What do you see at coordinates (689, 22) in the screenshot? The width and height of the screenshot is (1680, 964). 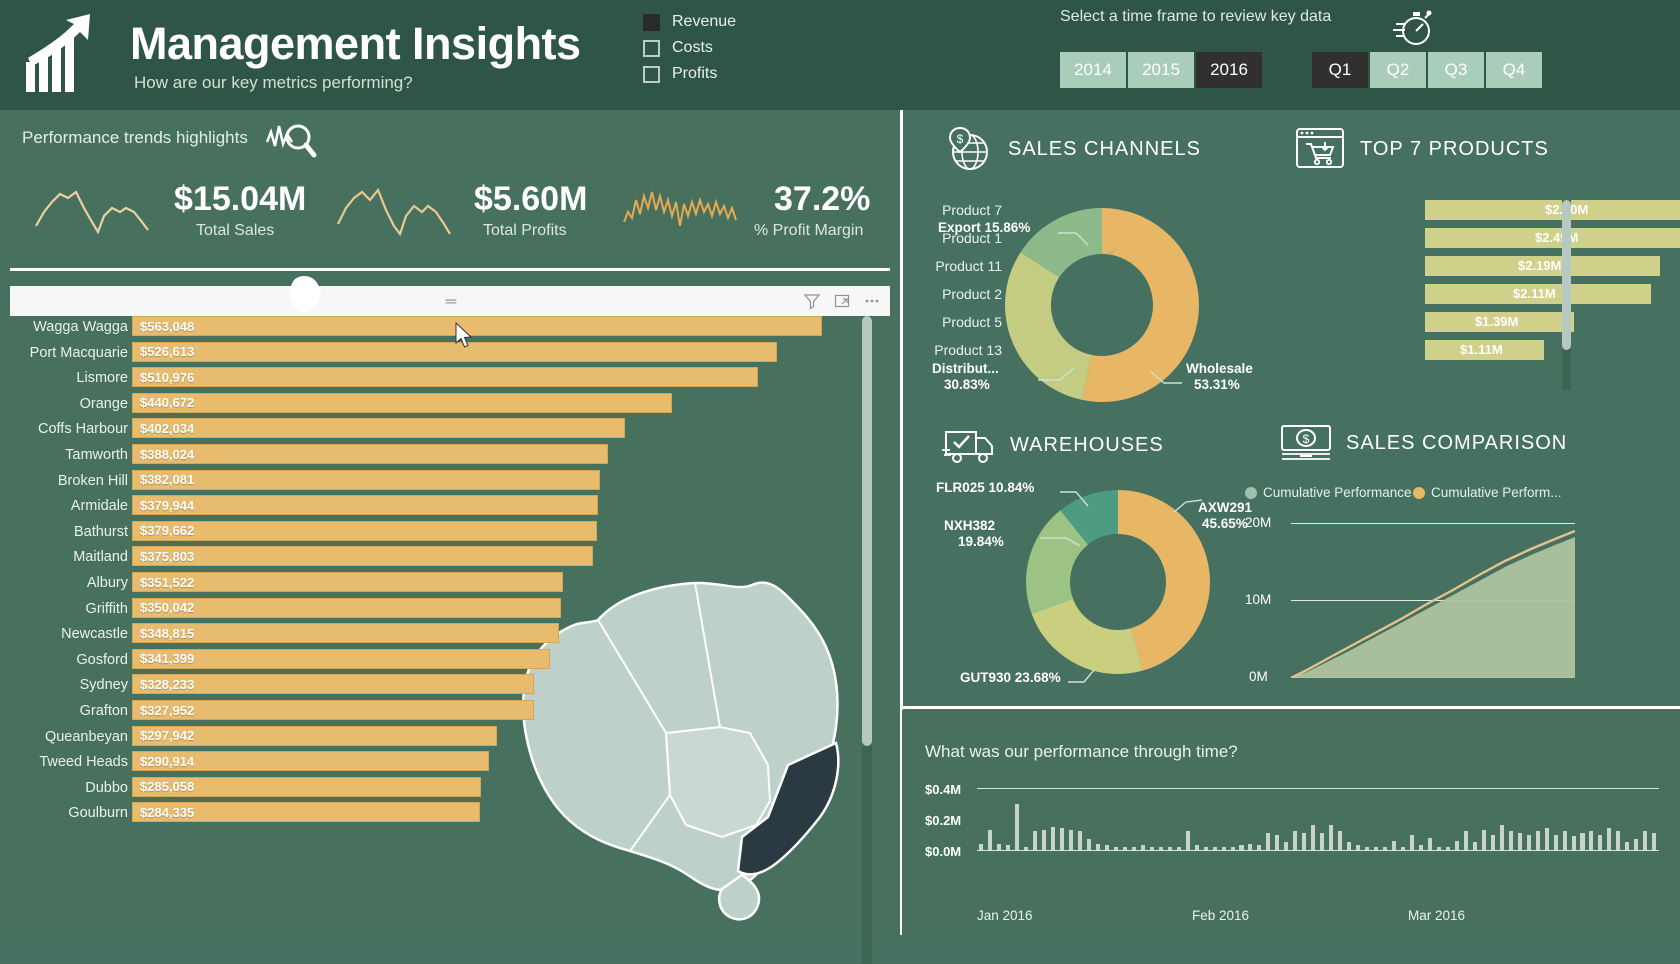 I see `legend-item-revenue: Revenue` at bounding box center [689, 22].